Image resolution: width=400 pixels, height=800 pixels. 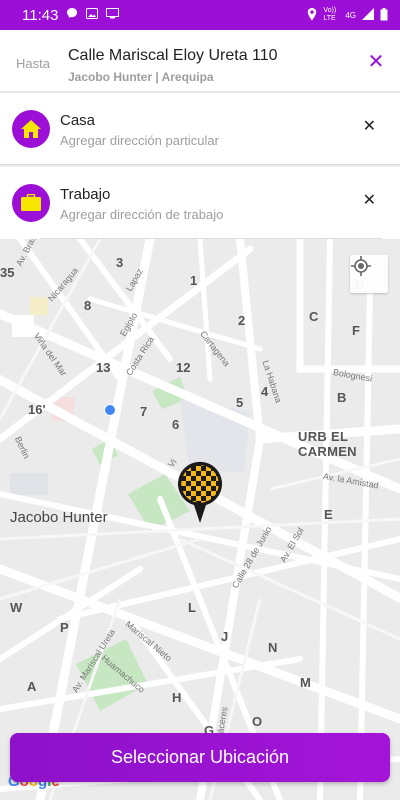 What do you see at coordinates (200, 129) in the screenshot?
I see `saved-place-casa: Casa Agregar dirección particular ✕` at bounding box center [200, 129].